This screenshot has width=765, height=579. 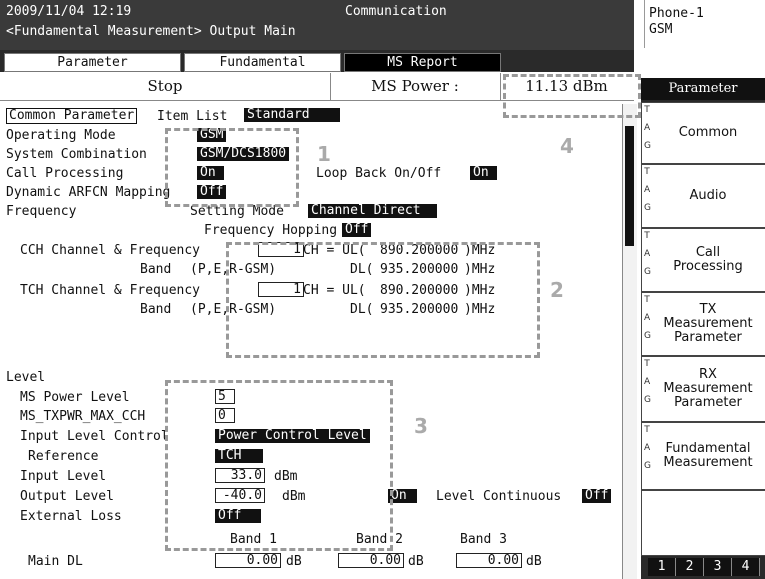 I want to click on tch-band-label: Band, so click(x=156, y=309).